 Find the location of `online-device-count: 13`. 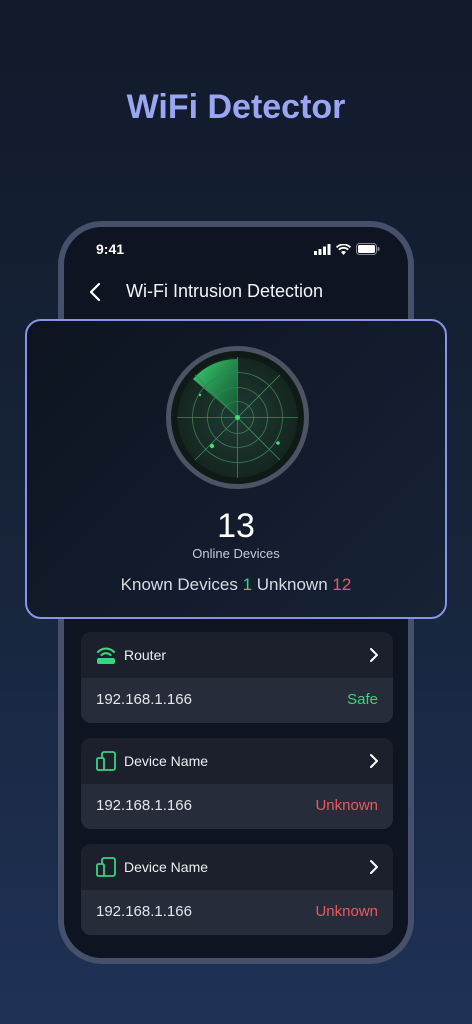

online-device-count: 13 is located at coordinates (236, 526).